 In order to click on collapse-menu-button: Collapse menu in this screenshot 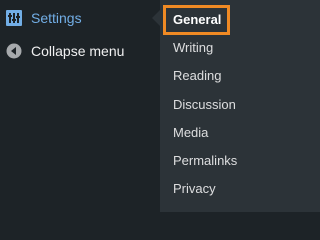, I will do `click(80, 51)`.